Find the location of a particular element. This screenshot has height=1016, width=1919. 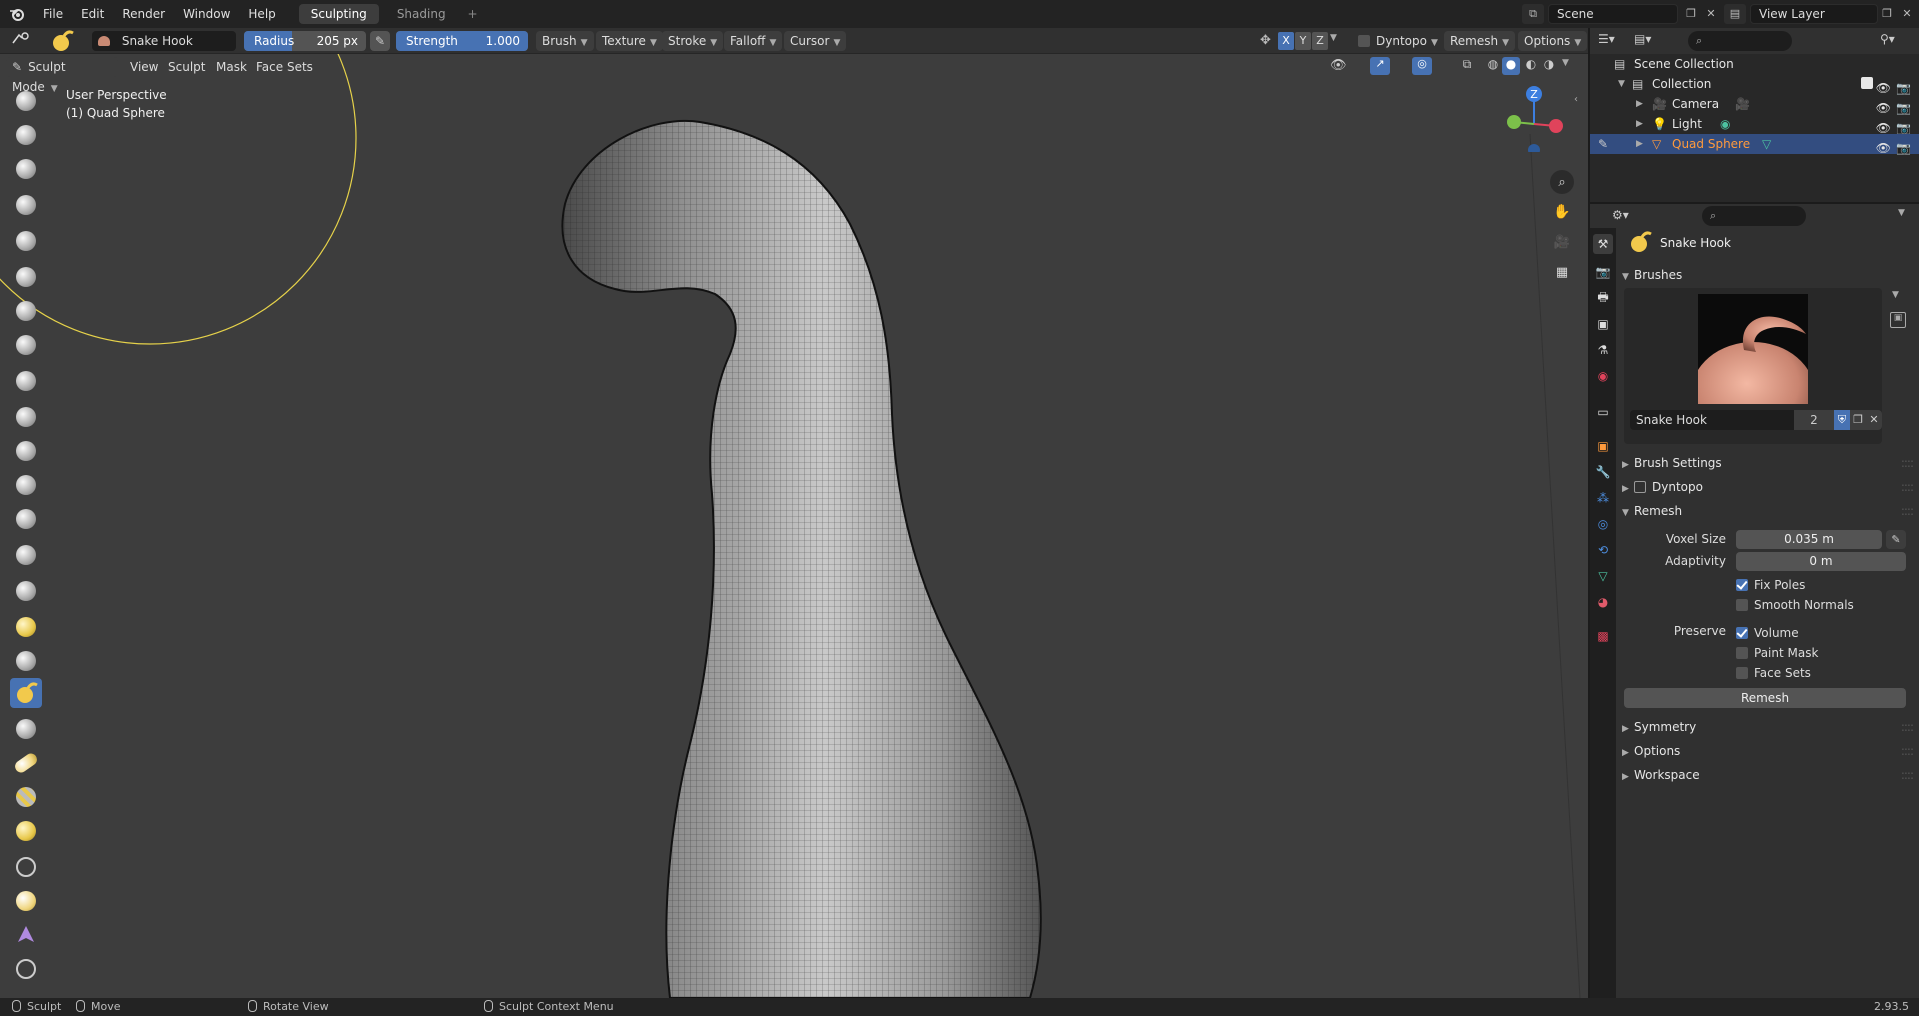

tool-thumb is located at coordinates (26, 729).